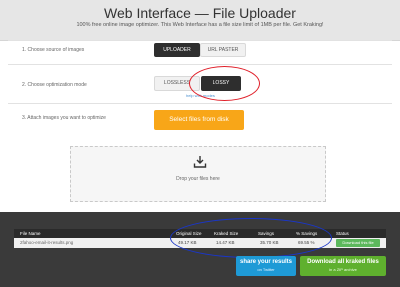  I want to click on url-paster-tab: URL PASTER, so click(223, 50).